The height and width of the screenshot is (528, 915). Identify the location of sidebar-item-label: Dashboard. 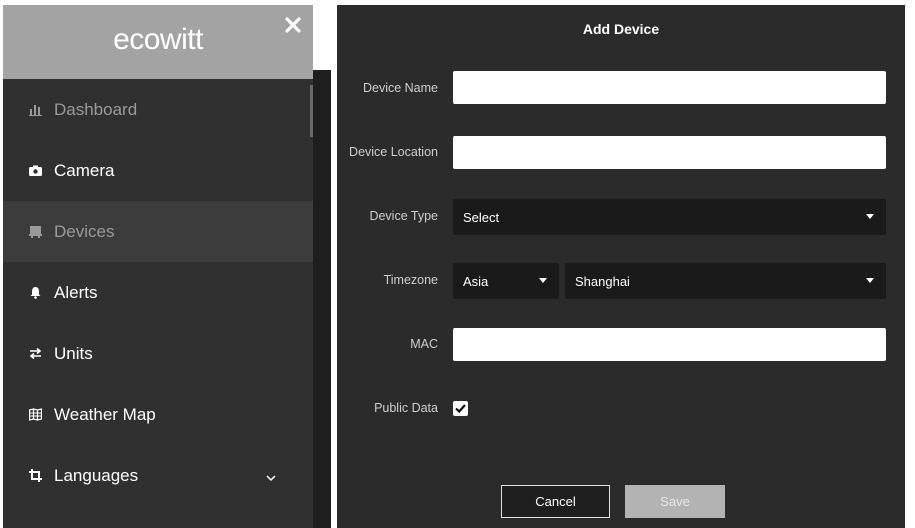
(96, 109).